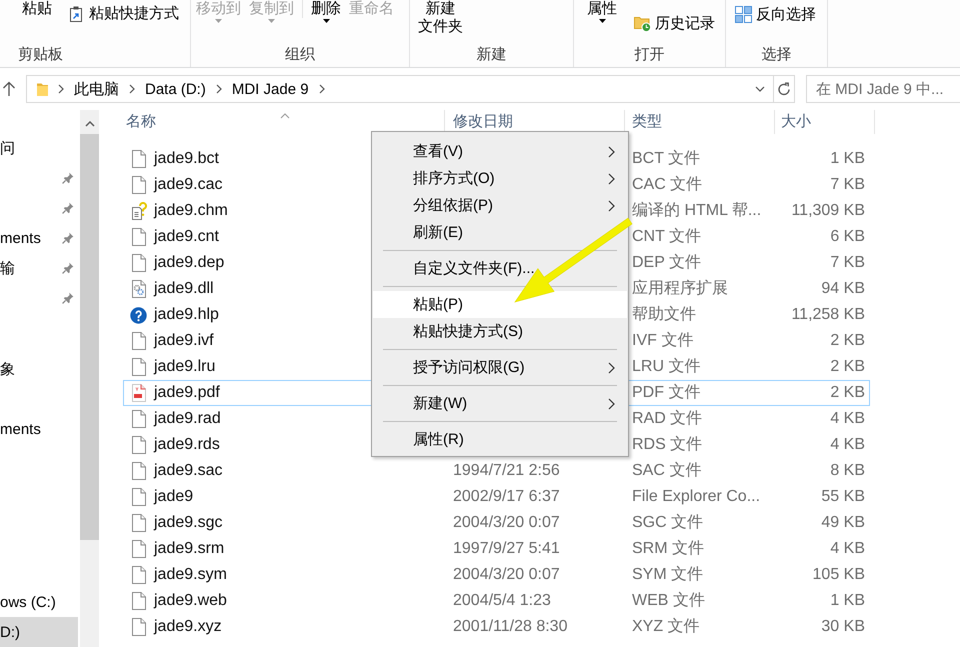 This screenshot has height=647, width=960. Describe the element at coordinates (186, 159) in the screenshot. I see `file-name: jade9.bct` at that location.